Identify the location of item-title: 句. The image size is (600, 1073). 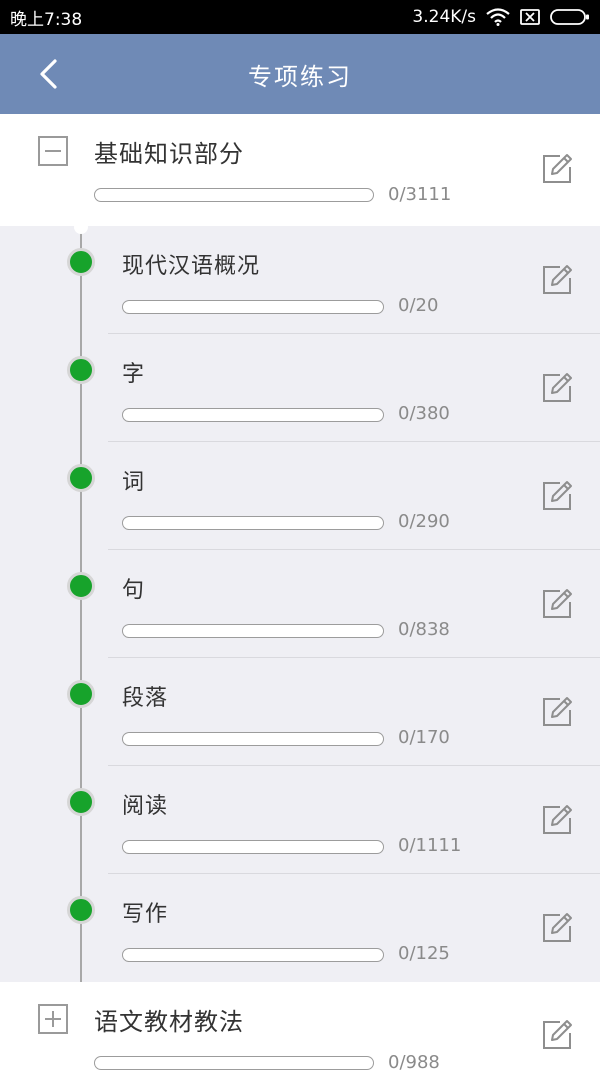
(134, 590).